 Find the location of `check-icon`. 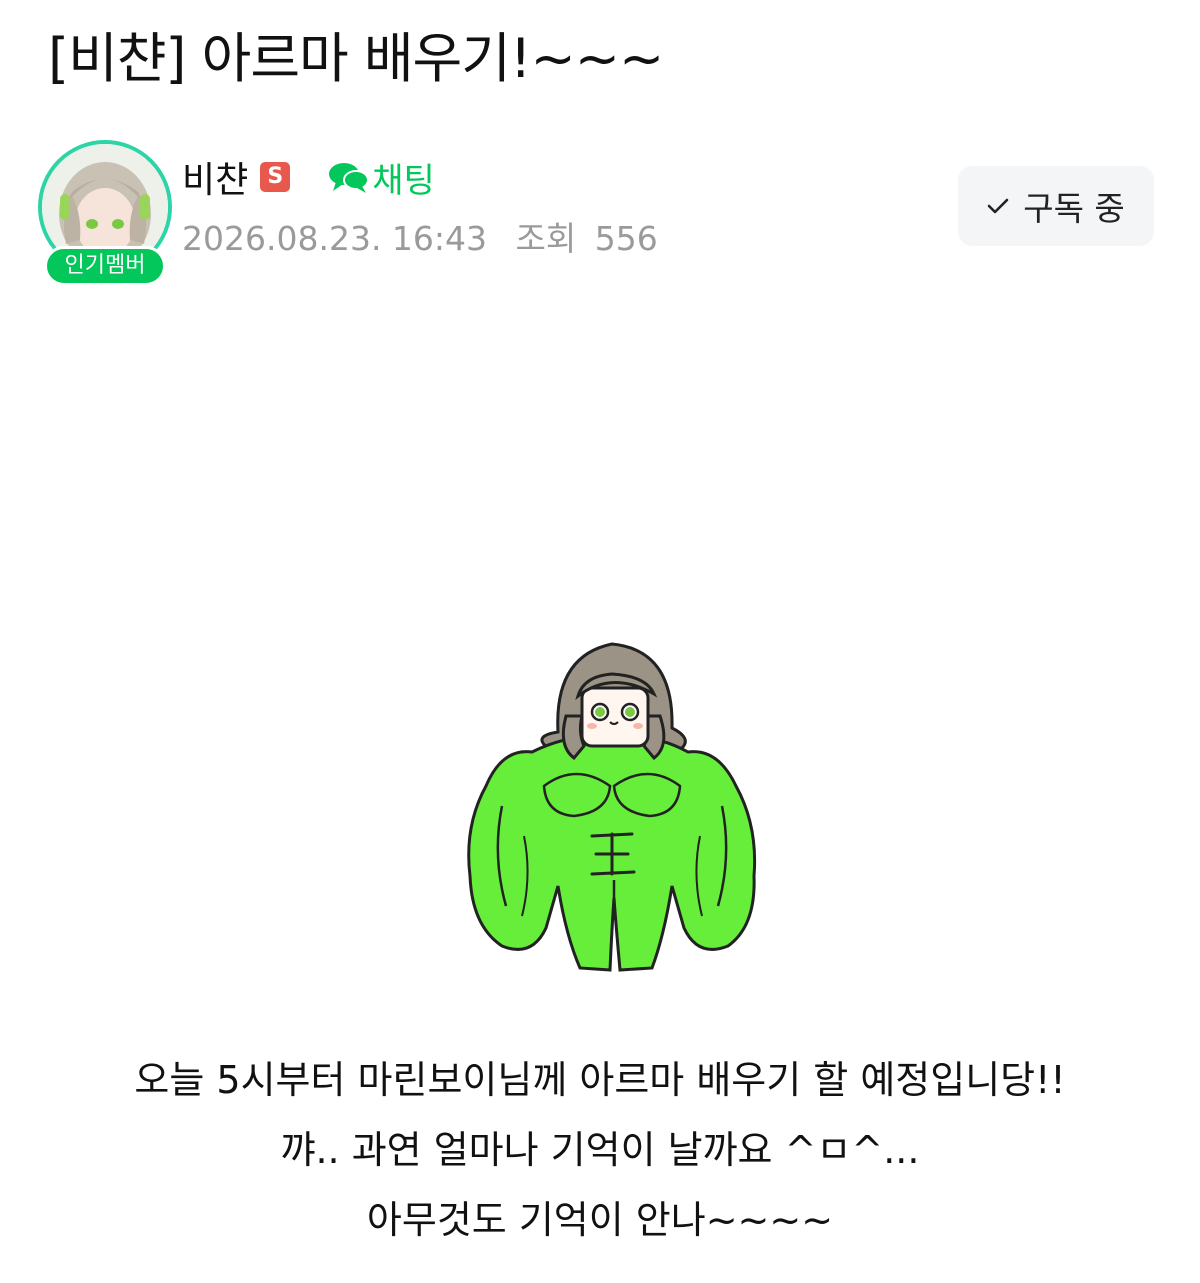

check-icon is located at coordinates (998, 206).